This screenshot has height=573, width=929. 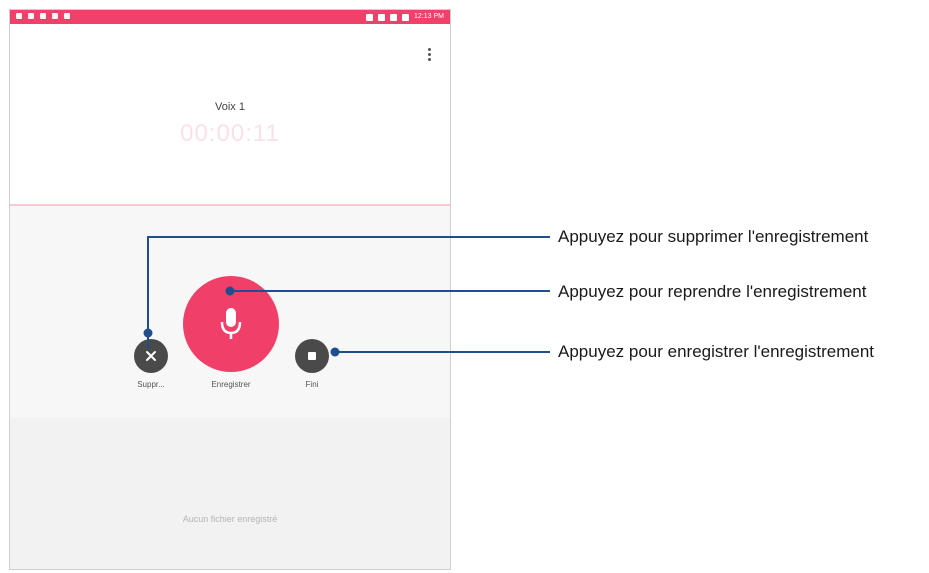 I want to click on battery-icon, so click(x=406, y=17).